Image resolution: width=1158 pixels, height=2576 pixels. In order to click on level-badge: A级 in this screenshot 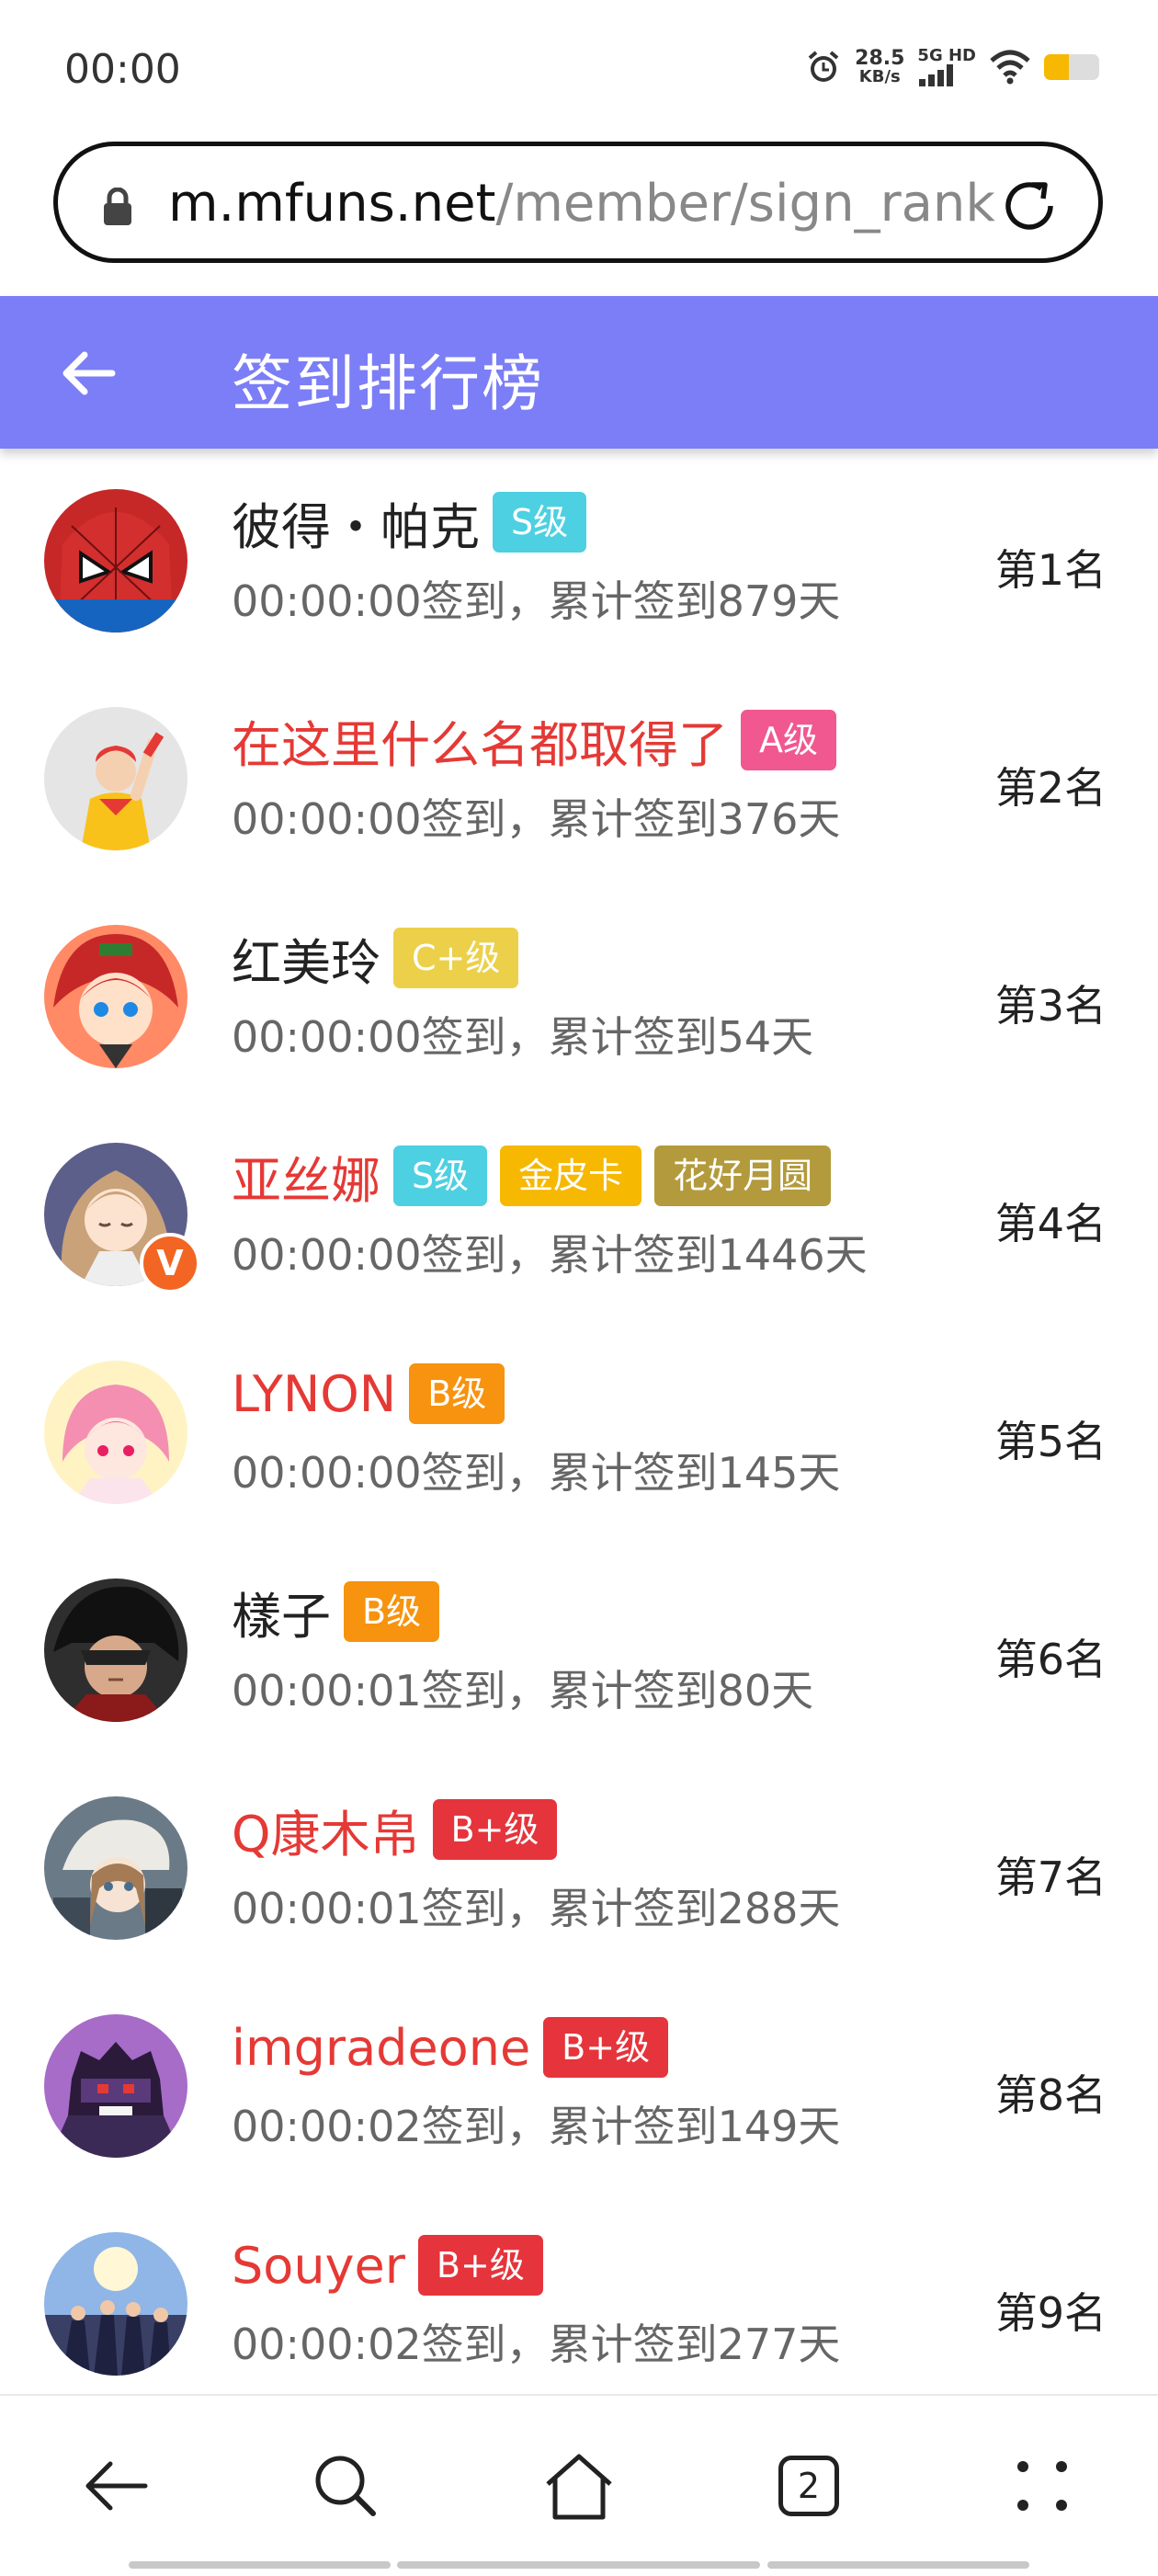, I will do `click(788, 740)`.